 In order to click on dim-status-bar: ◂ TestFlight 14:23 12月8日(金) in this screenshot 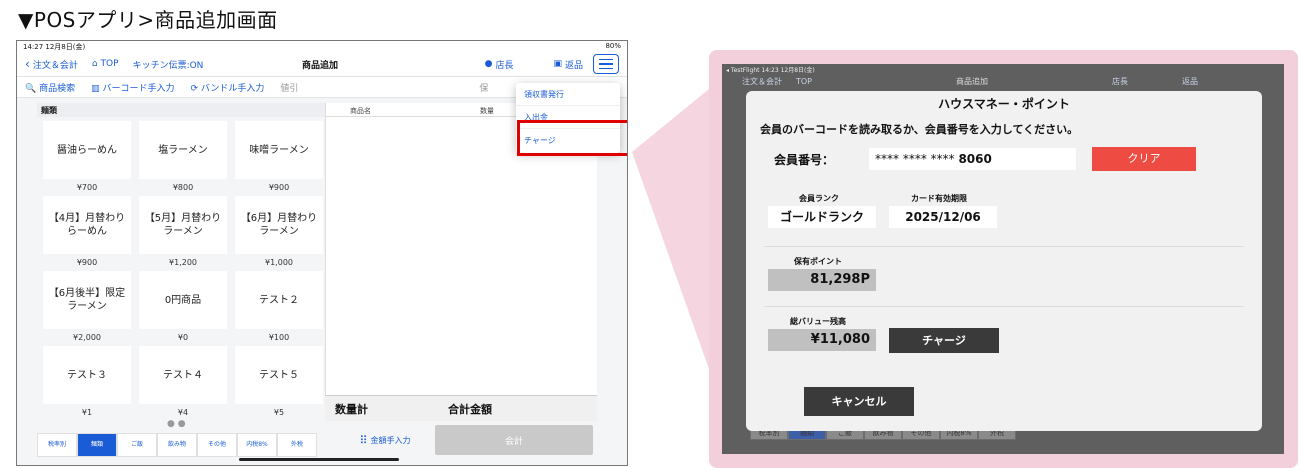, I will do `click(1003, 69)`.